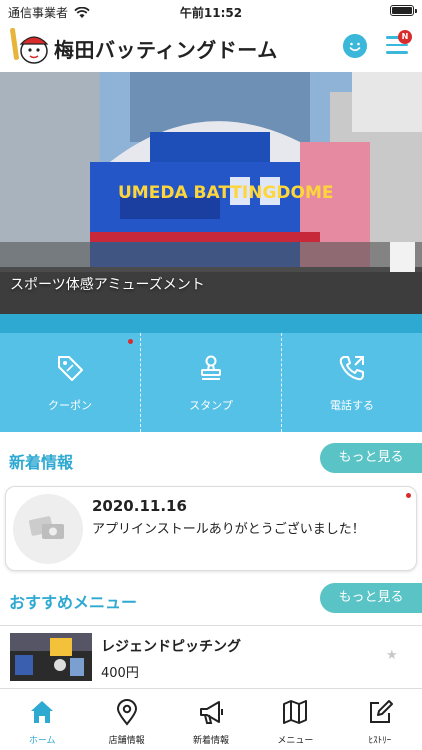 The image size is (422, 750). I want to click on recommend-section-header: おすすめメニュー もっと見る, so click(211, 599).